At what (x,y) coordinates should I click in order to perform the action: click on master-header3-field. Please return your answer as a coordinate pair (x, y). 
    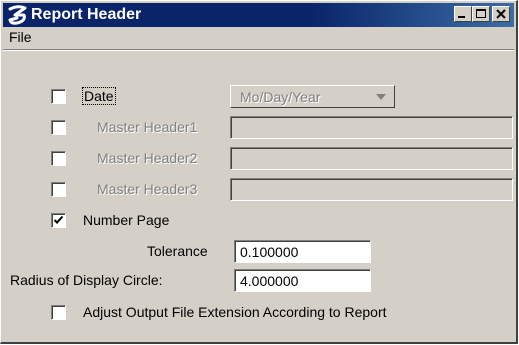
    Looking at the image, I should click on (371, 189).